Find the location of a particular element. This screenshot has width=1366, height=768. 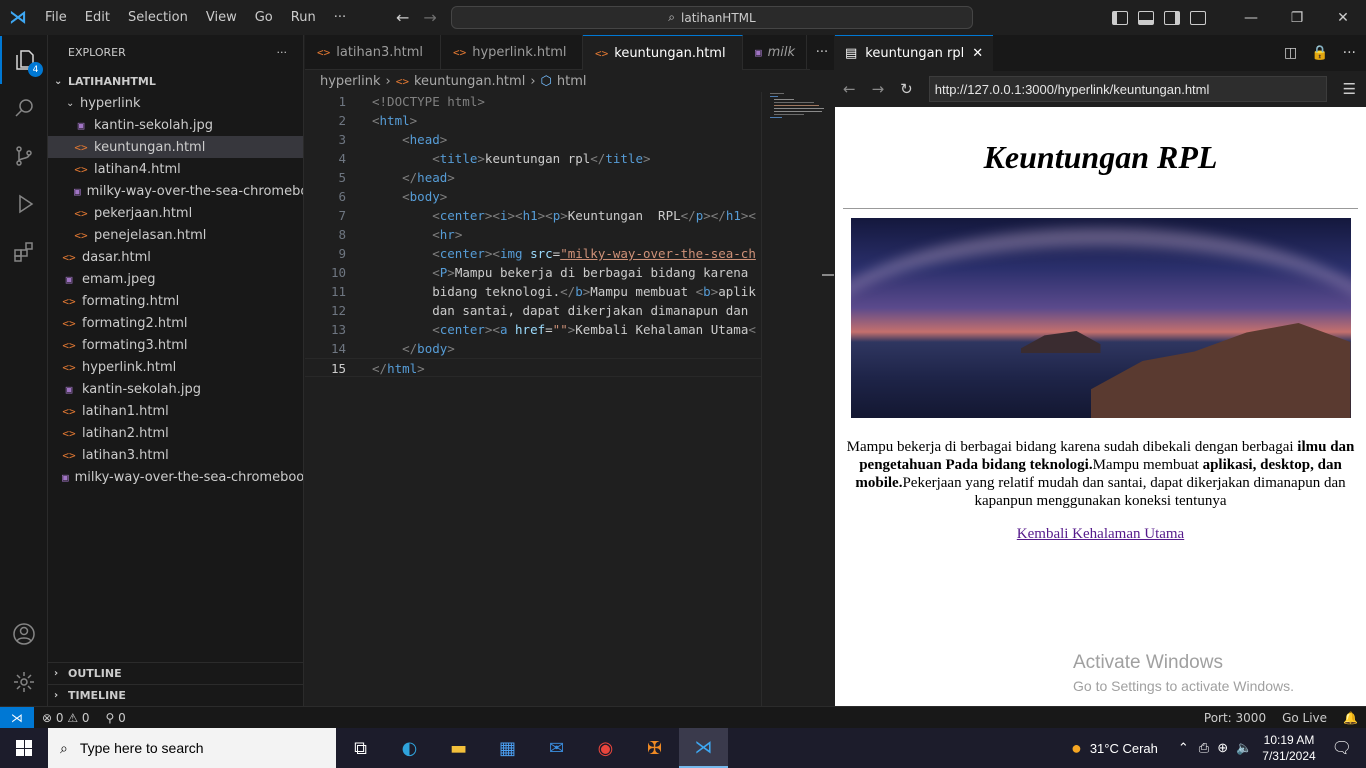

ports-status: ⚲ 0 is located at coordinates (116, 718).